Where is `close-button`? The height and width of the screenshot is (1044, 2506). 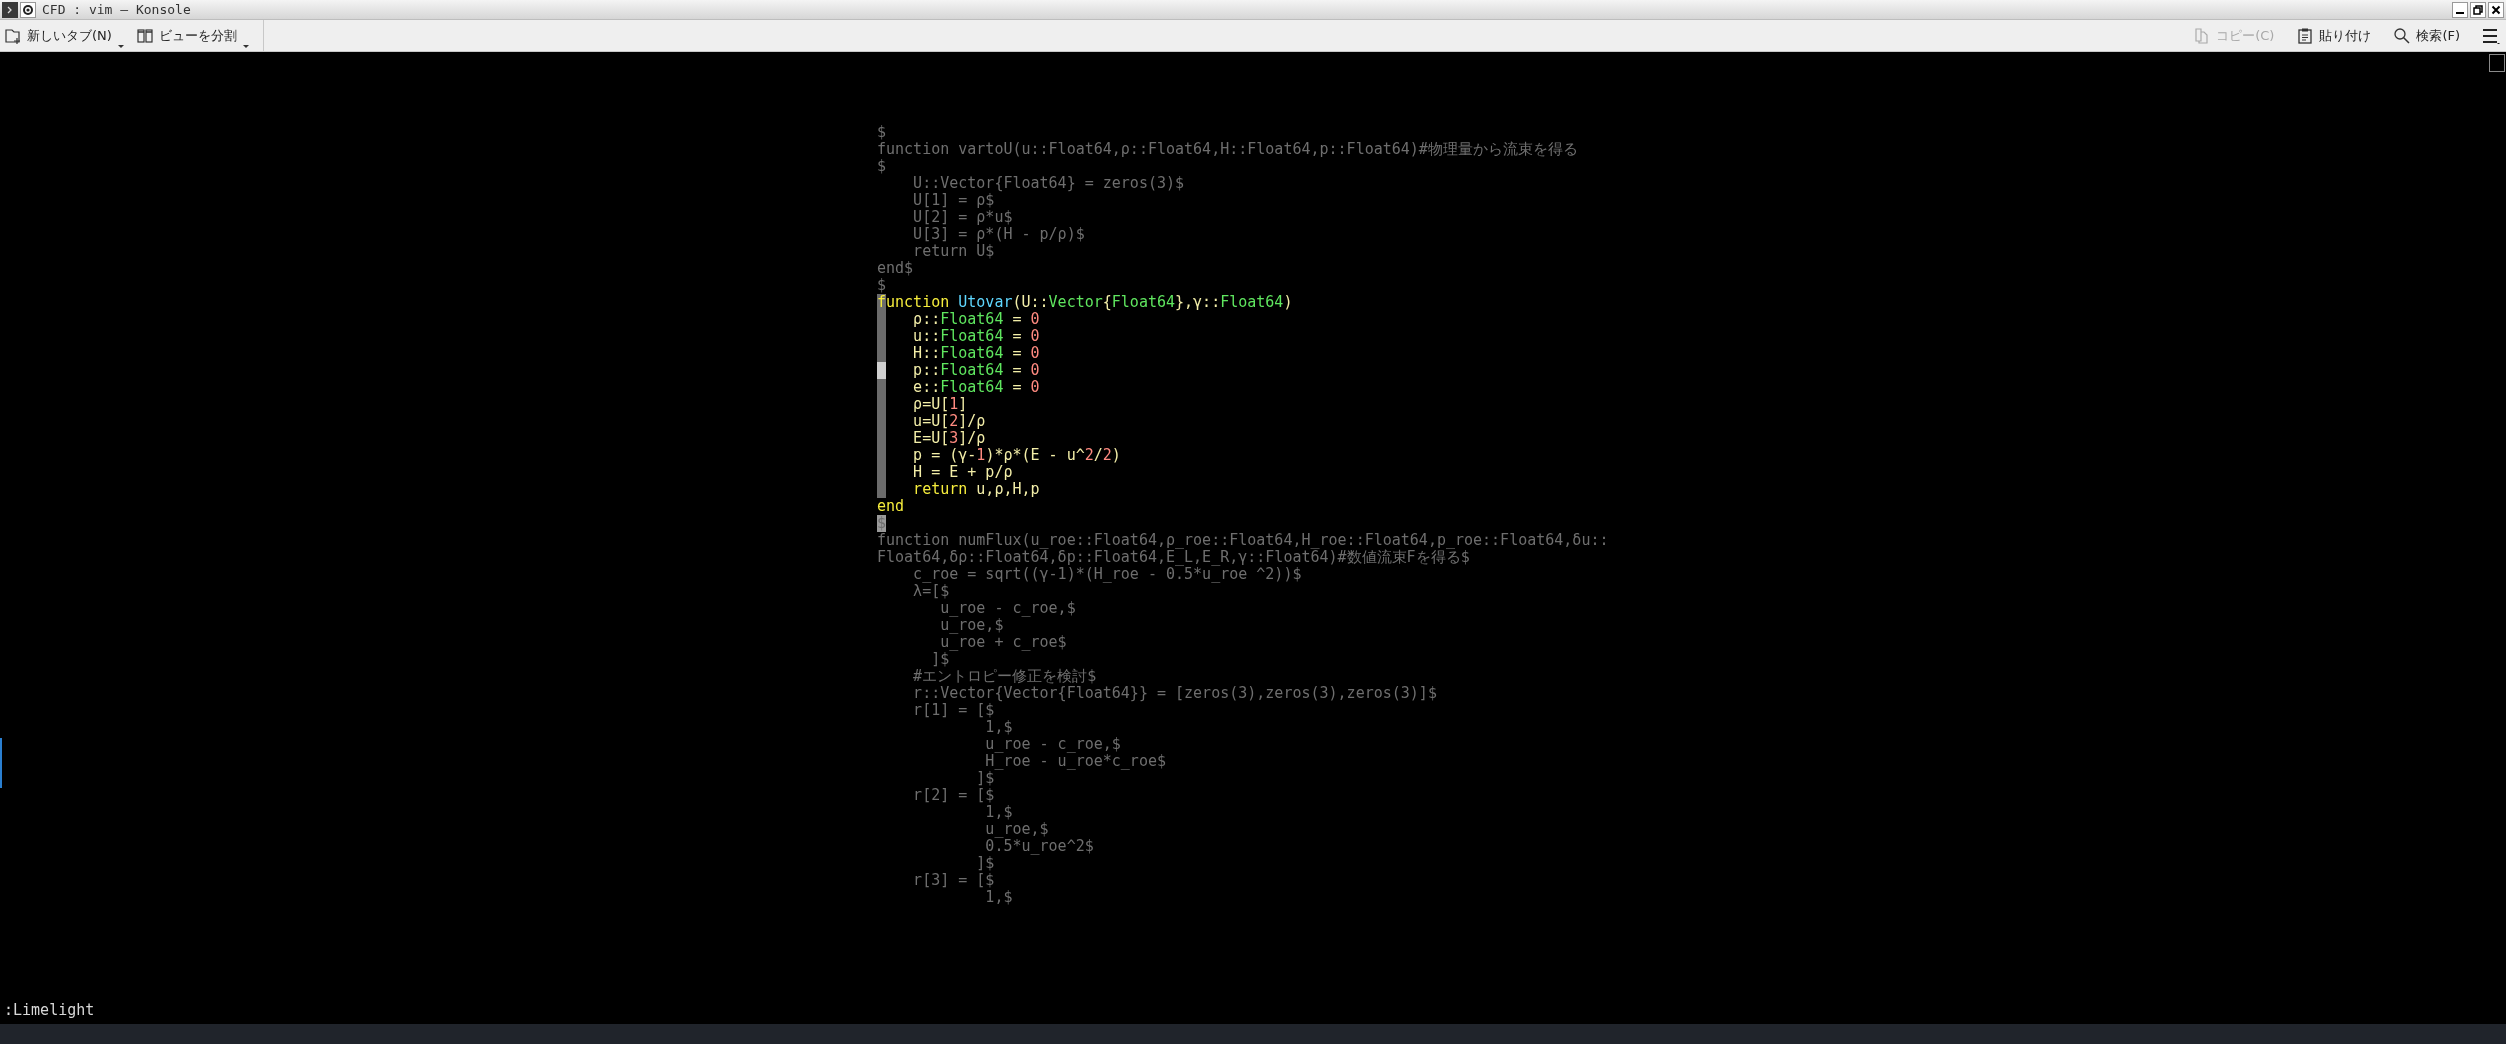 close-button is located at coordinates (2496, 9).